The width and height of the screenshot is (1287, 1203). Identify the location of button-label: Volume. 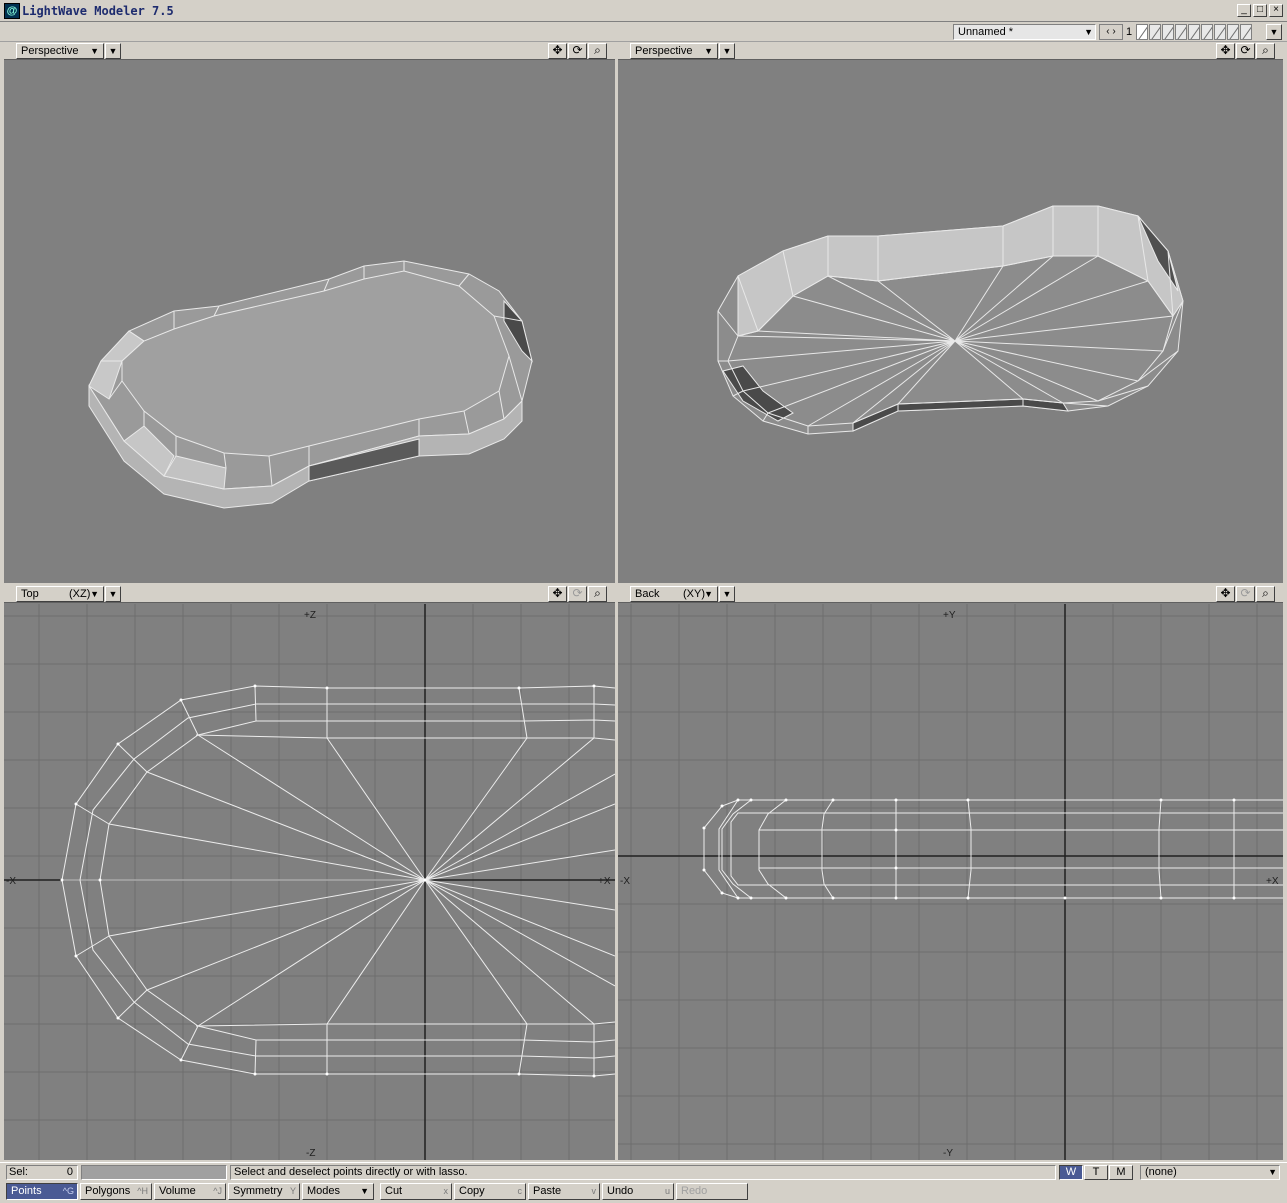
(177, 1191).